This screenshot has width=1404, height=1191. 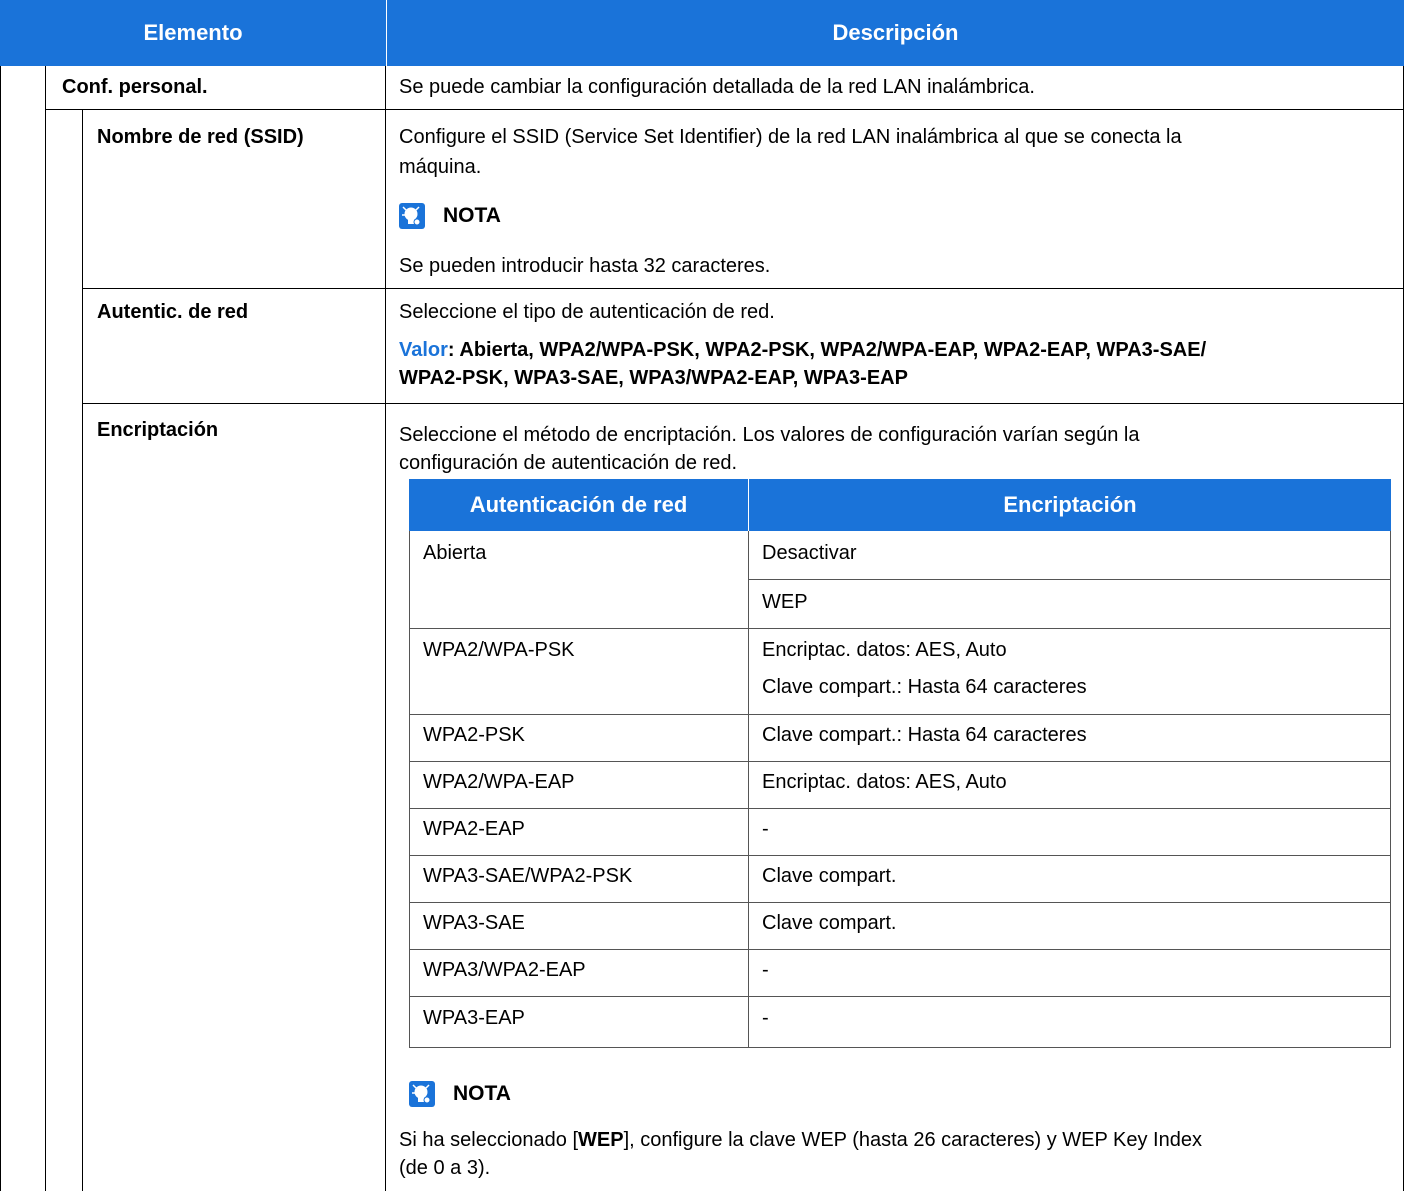 I want to click on row-sep-auth, so click(x=743, y=403).